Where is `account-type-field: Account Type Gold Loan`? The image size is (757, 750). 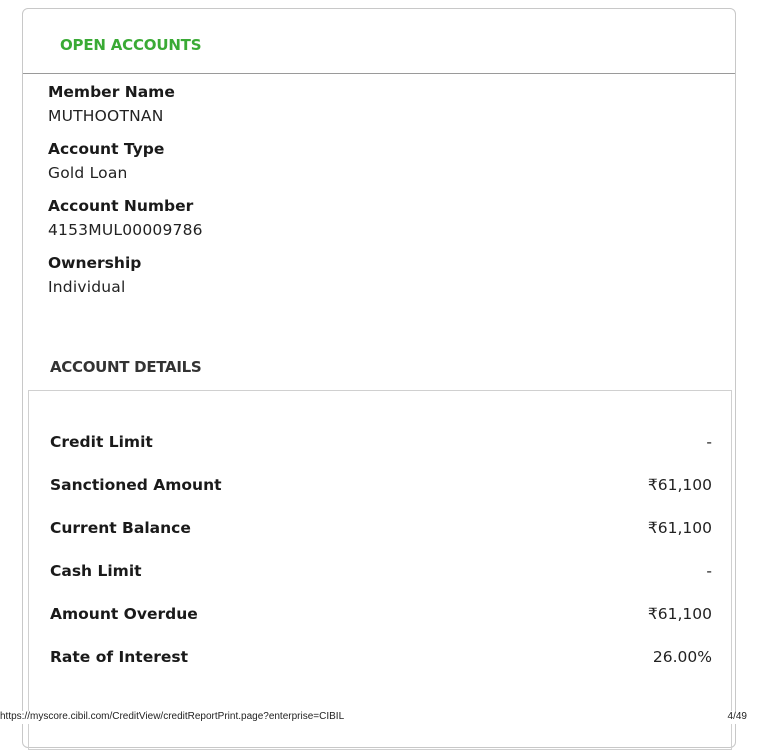
account-type-field: Account Type Gold Loan is located at coordinates (106, 161).